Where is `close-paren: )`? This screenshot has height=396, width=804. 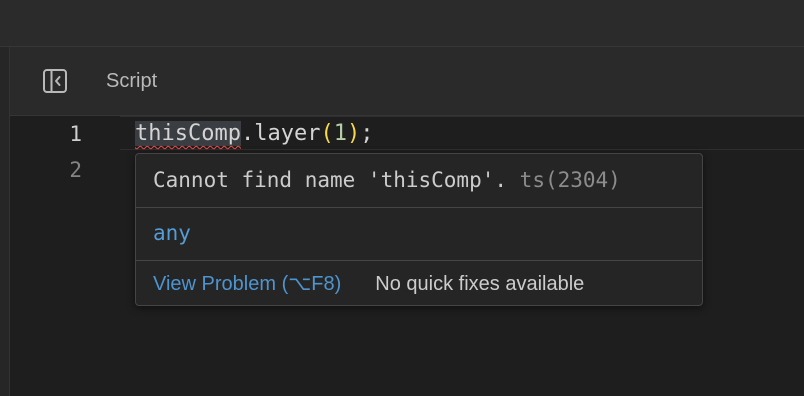
close-paren: ) is located at coordinates (353, 133).